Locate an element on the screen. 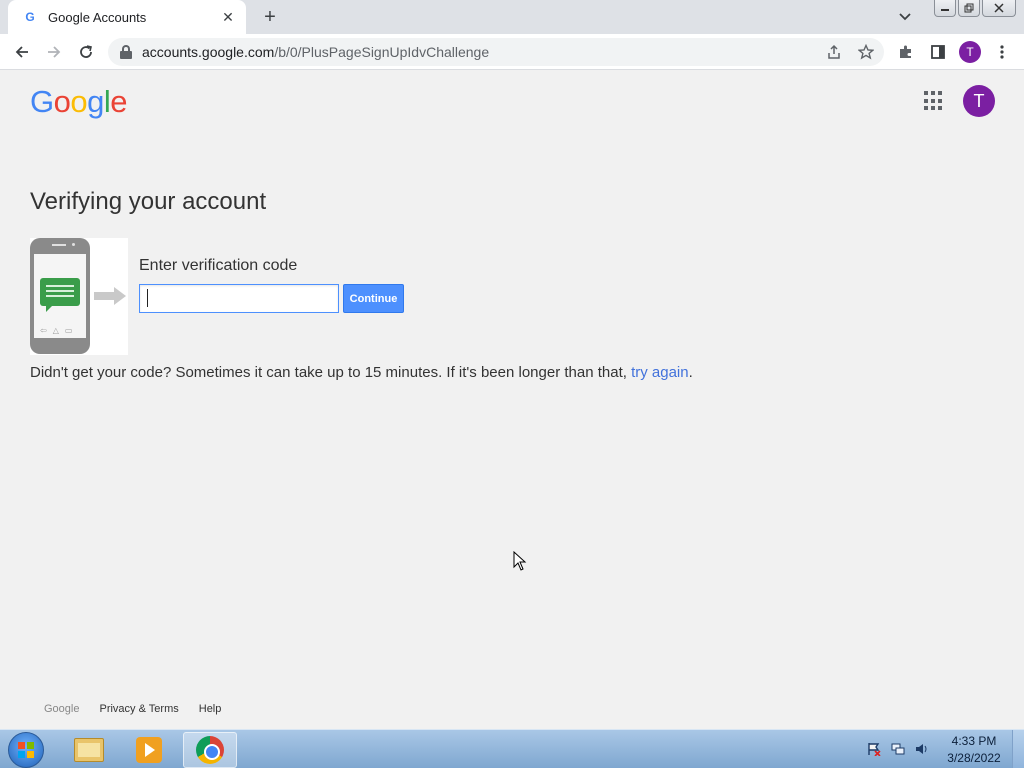 This screenshot has height=768, width=1024. google-logo: Google is located at coordinates (79, 102).